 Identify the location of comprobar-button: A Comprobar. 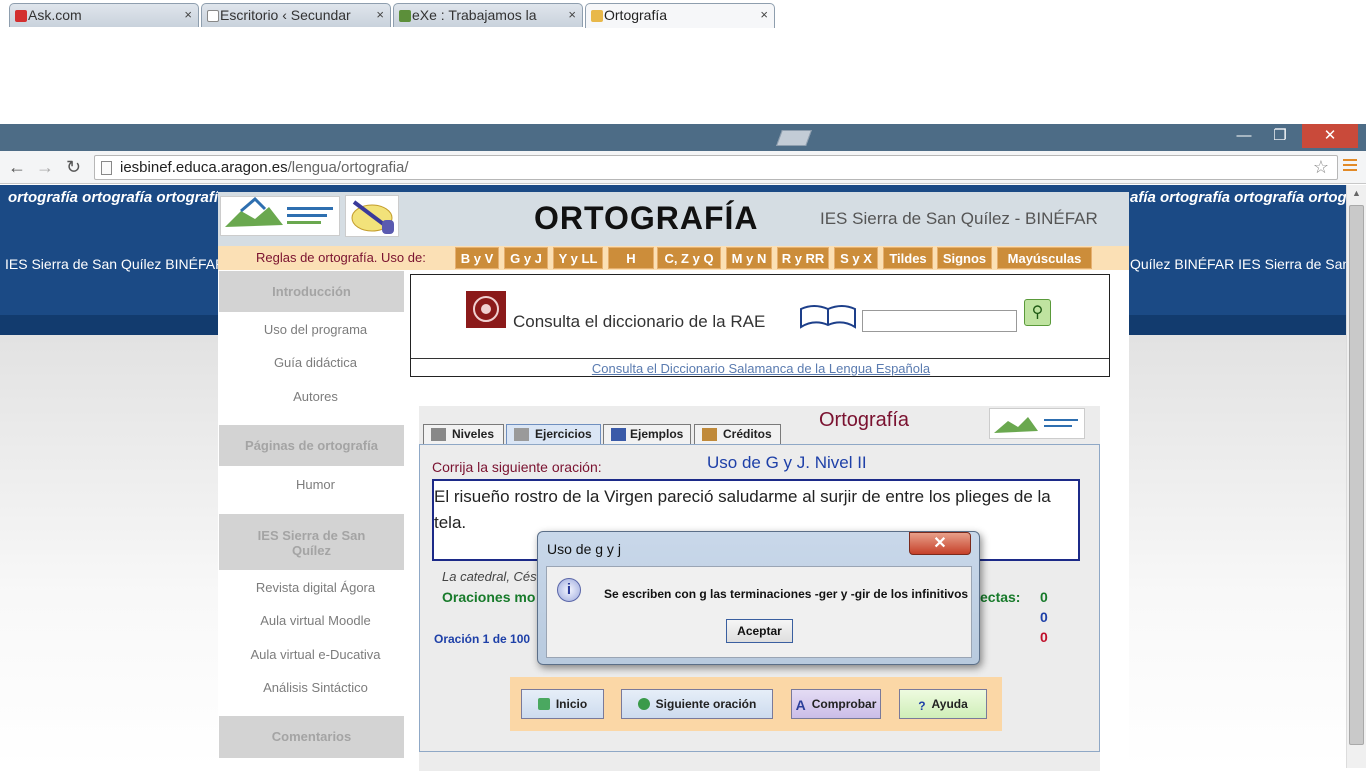
(836, 704).